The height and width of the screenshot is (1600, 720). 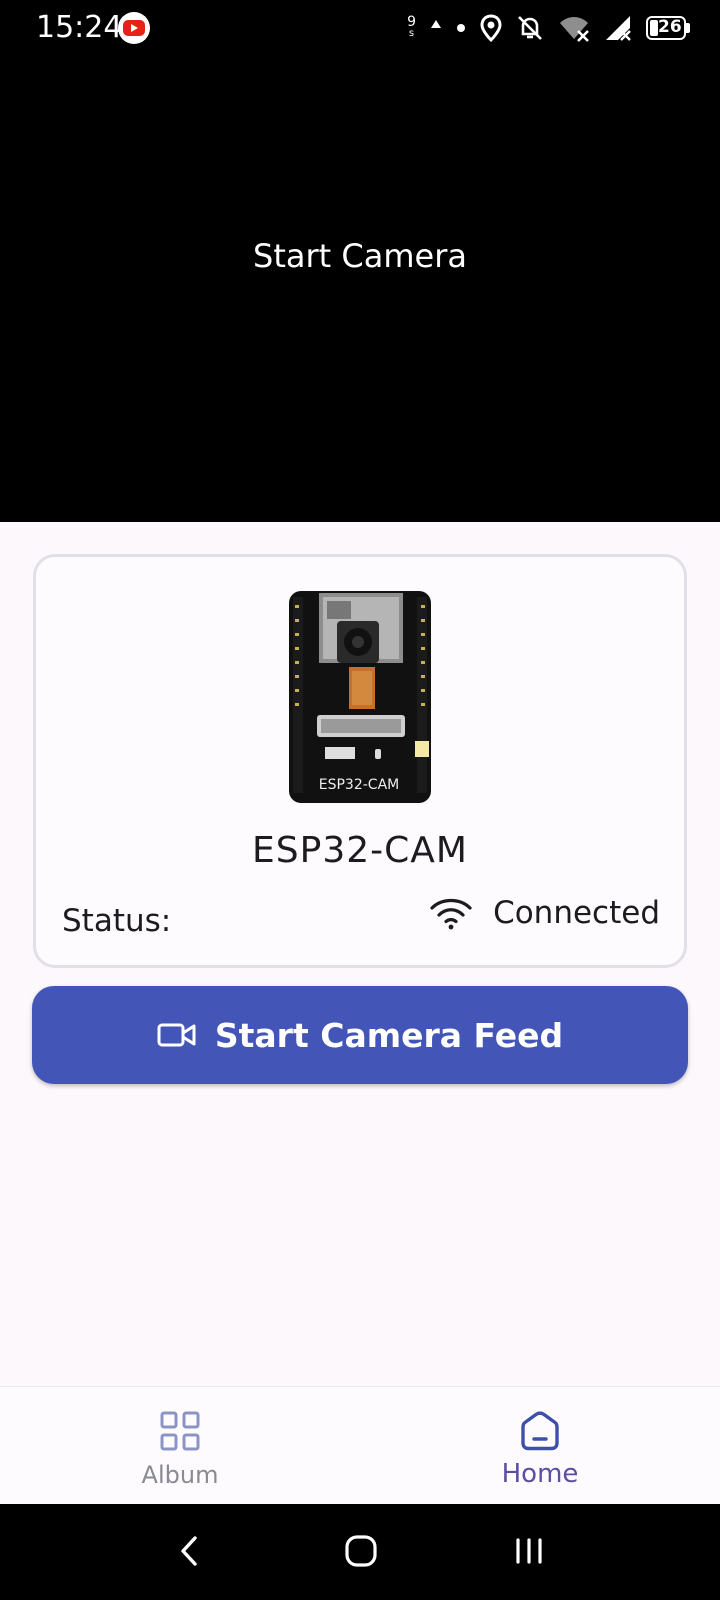 I want to click on connection-status: Connected, so click(x=544, y=913).